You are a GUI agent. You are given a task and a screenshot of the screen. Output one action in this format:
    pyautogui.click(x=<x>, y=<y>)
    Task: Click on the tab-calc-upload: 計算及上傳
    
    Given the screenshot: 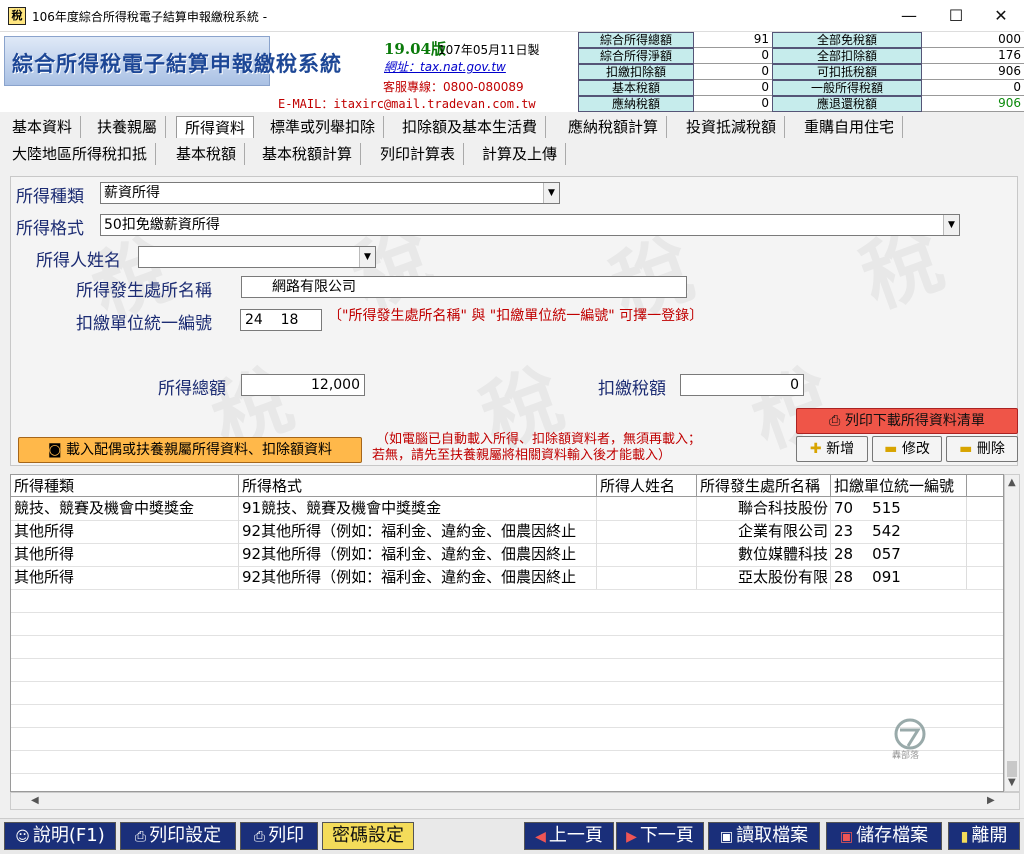 What is the action you would take?
    pyautogui.click(x=520, y=154)
    